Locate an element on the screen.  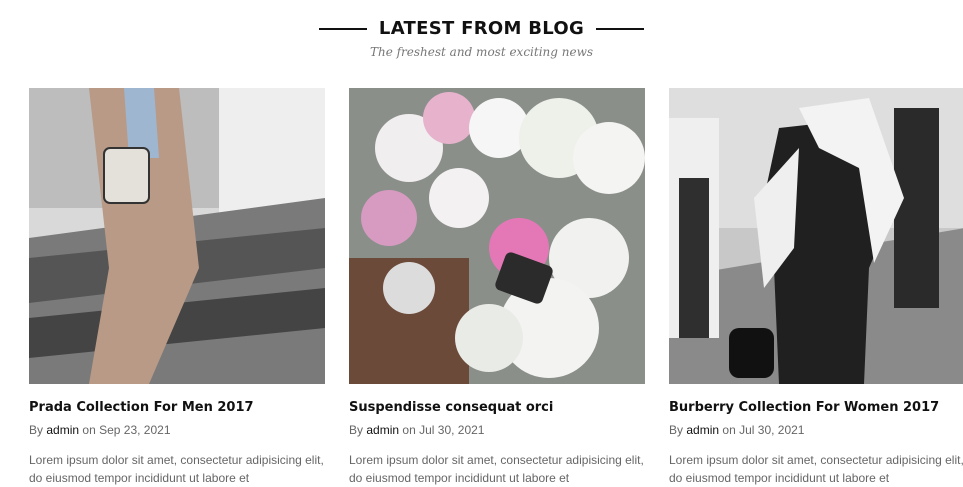
post-meta: By admin on Sep 23, 2021 is located at coordinates (177, 430).